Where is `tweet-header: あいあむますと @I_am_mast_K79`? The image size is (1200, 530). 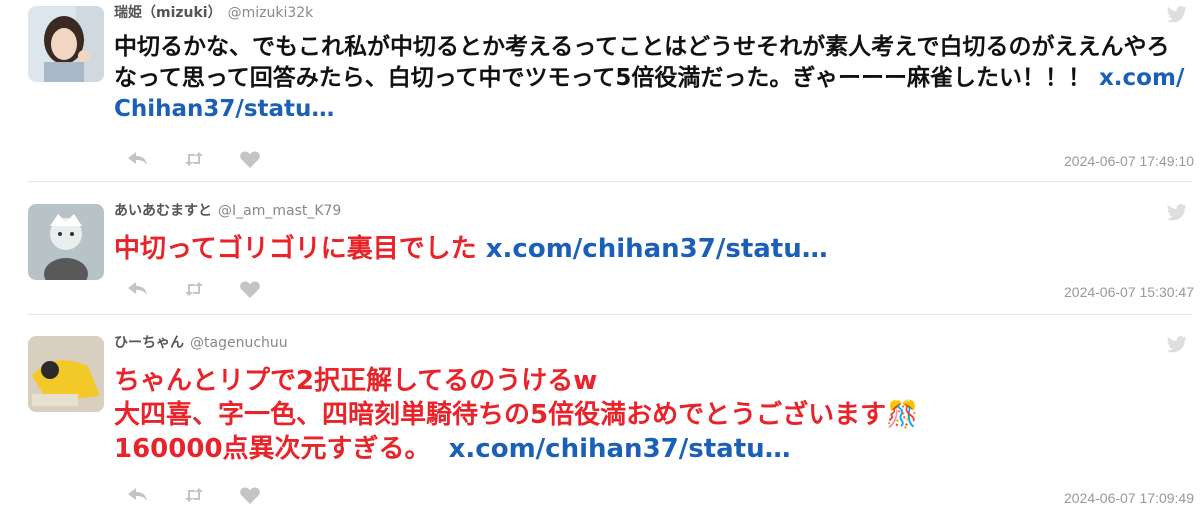
tweet-header: あいあむますと @I_am_mast_K79 is located at coordinates (227, 211).